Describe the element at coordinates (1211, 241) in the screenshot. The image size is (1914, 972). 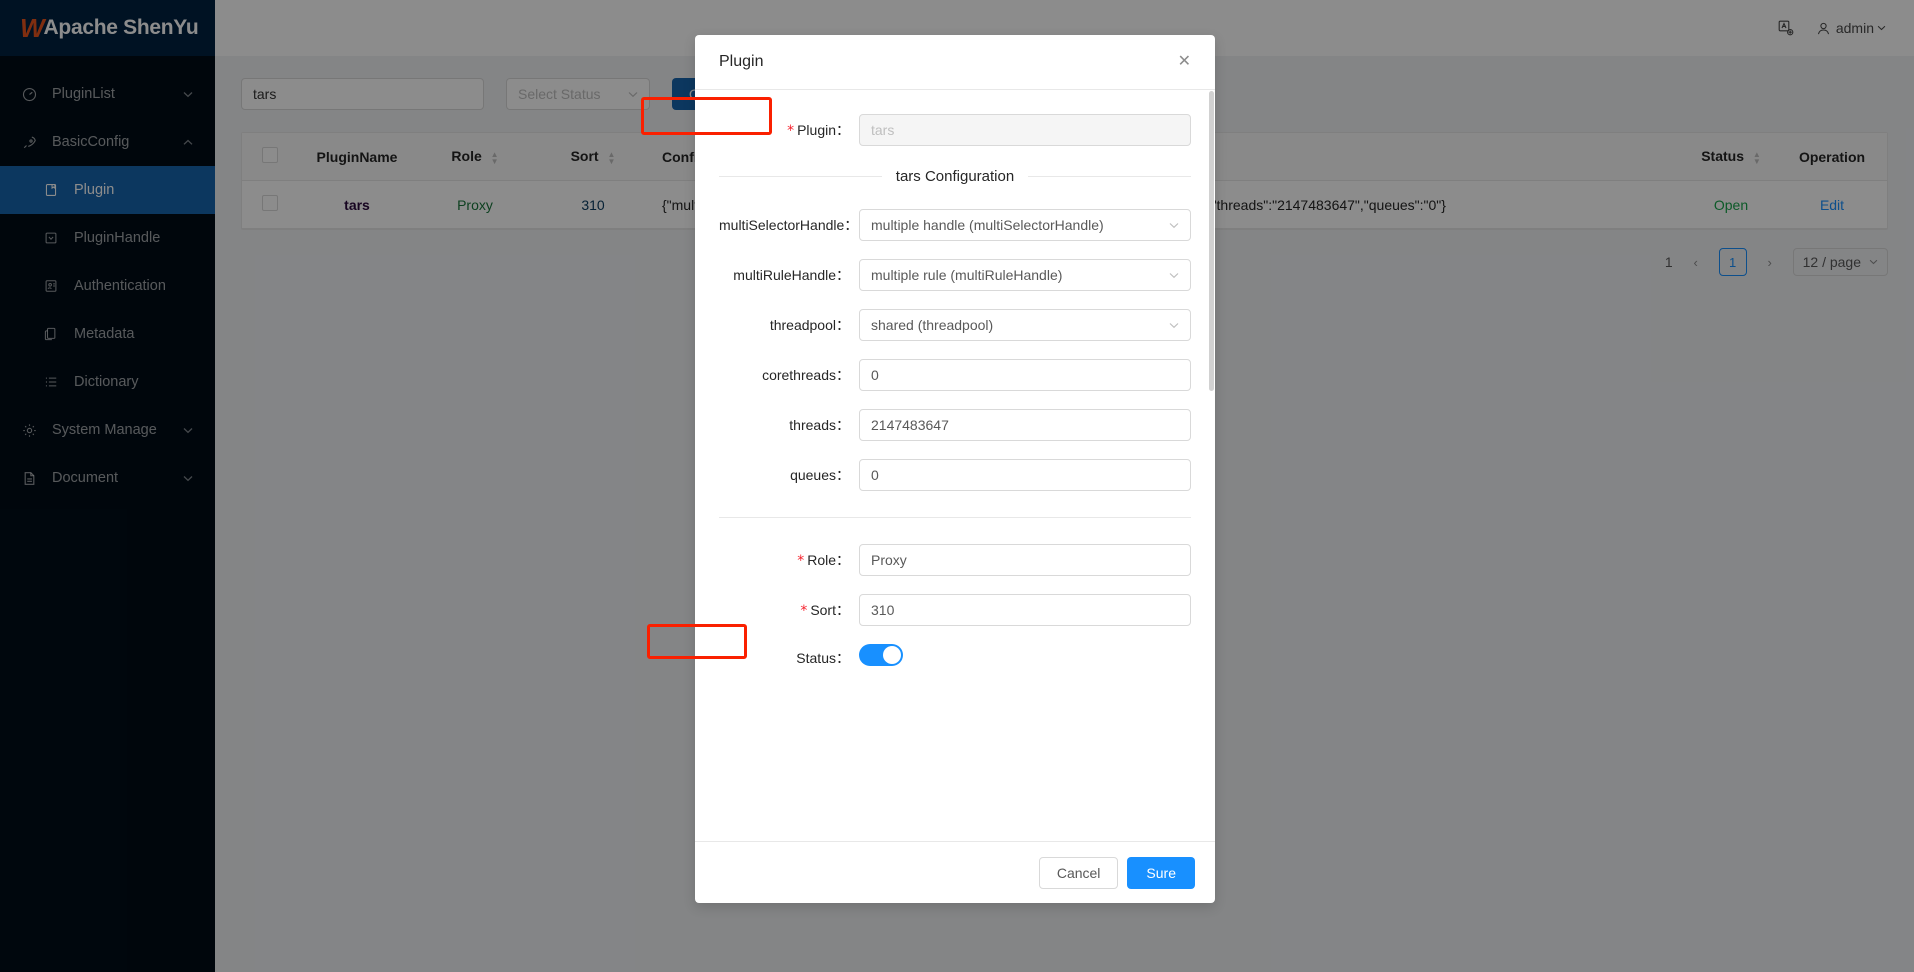
I see `modal-scrollbar` at that location.